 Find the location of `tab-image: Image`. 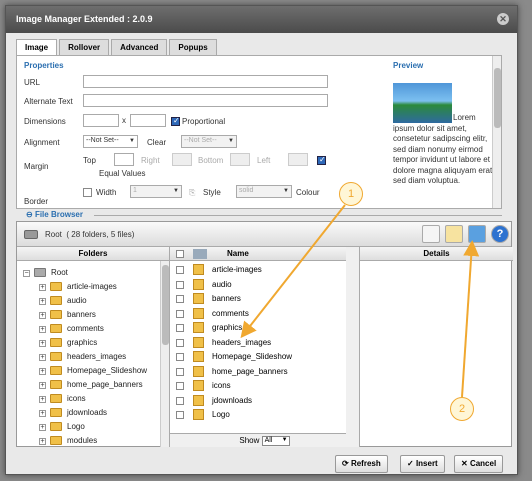

tab-image: Image is located at coordinates (37, 47).